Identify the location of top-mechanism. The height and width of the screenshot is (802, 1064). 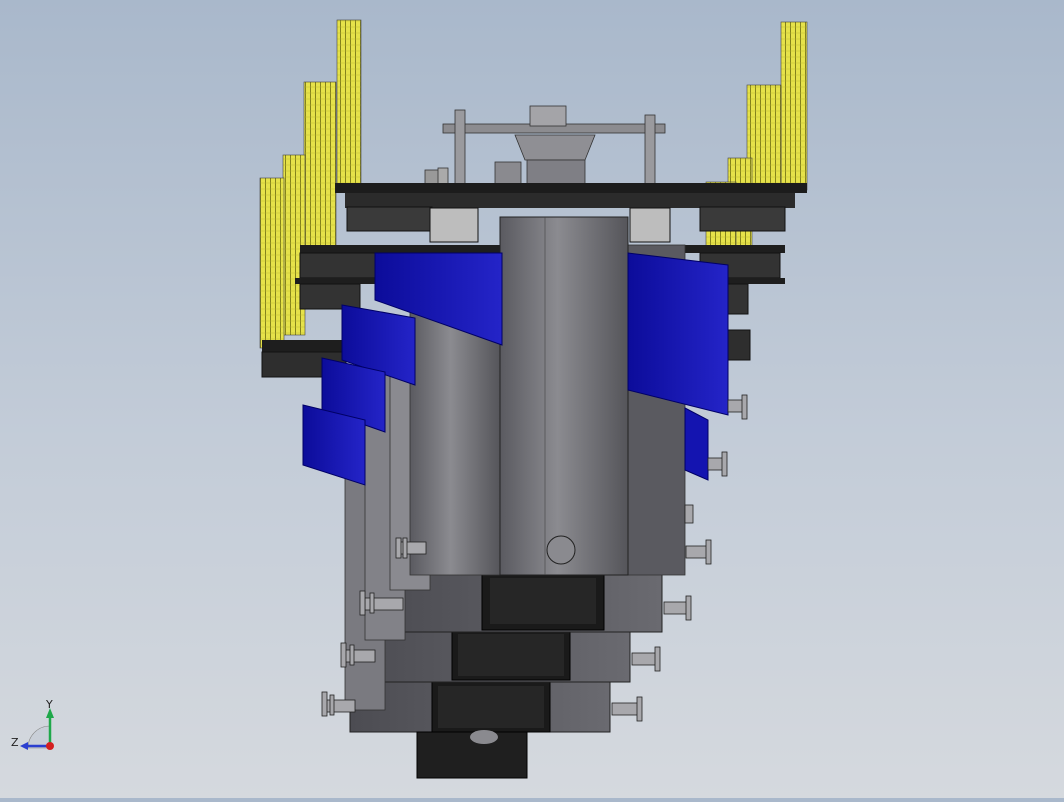
(545, 148).